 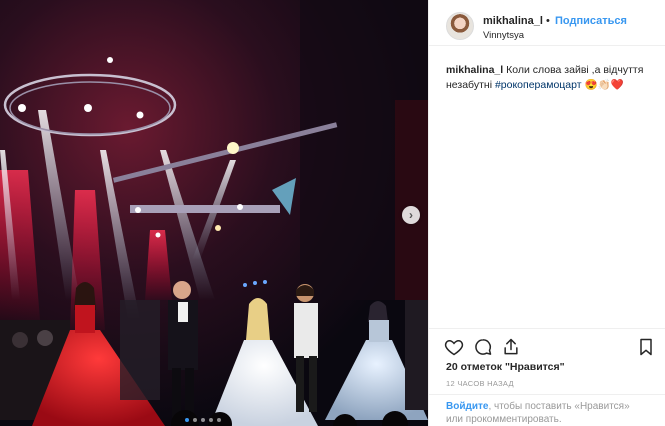 I want to click on post-header: mikhalina_l • Подписаться Vinnytsya, so click(x=547, y=23).